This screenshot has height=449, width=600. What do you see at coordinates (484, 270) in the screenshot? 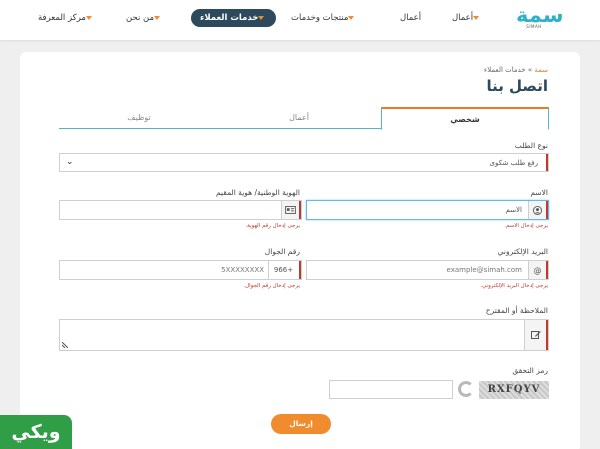
I see `email-placeholder: example@simah.com` at bounding box center [484, 270].